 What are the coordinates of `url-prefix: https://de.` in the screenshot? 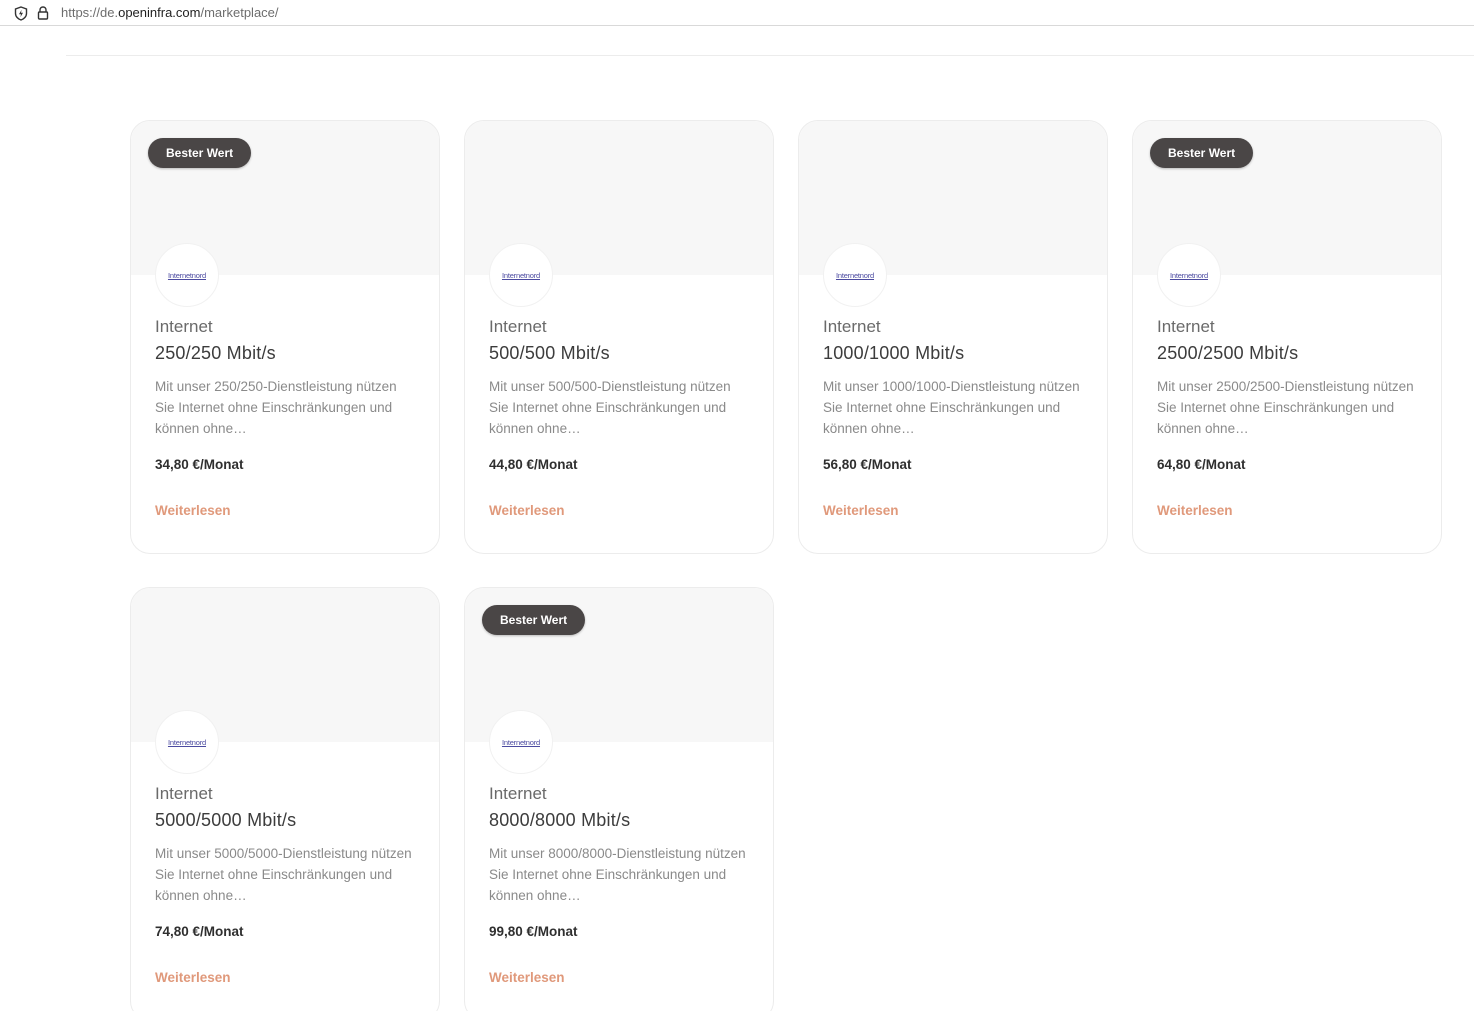 It's located at (90, 12).